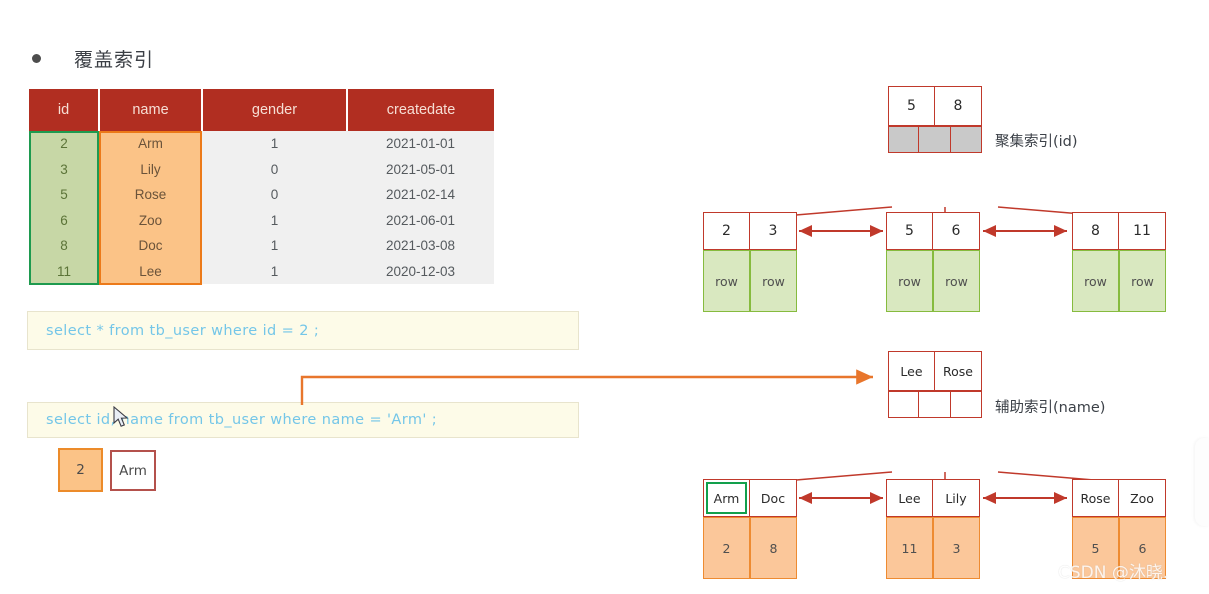  What do you see at coordinates (420, 246) in the screenshot?
I see `cell-date: 2021-03-08` at bounding box center [420, 246].